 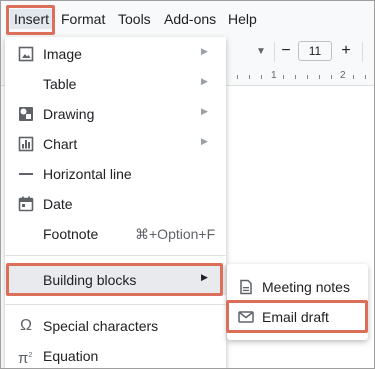 I want to click on menu-item-label: Table, so click(x=60, y=84).